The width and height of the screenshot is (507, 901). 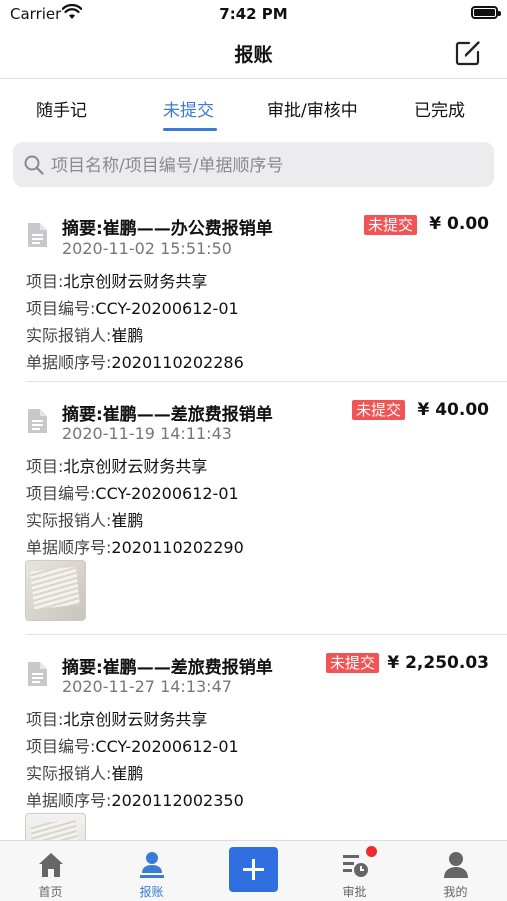 What do you see at coordinates (50, 892) in the screenshot?
I see `tabbar-home-label: 首页` at bounding box center [50, 892].